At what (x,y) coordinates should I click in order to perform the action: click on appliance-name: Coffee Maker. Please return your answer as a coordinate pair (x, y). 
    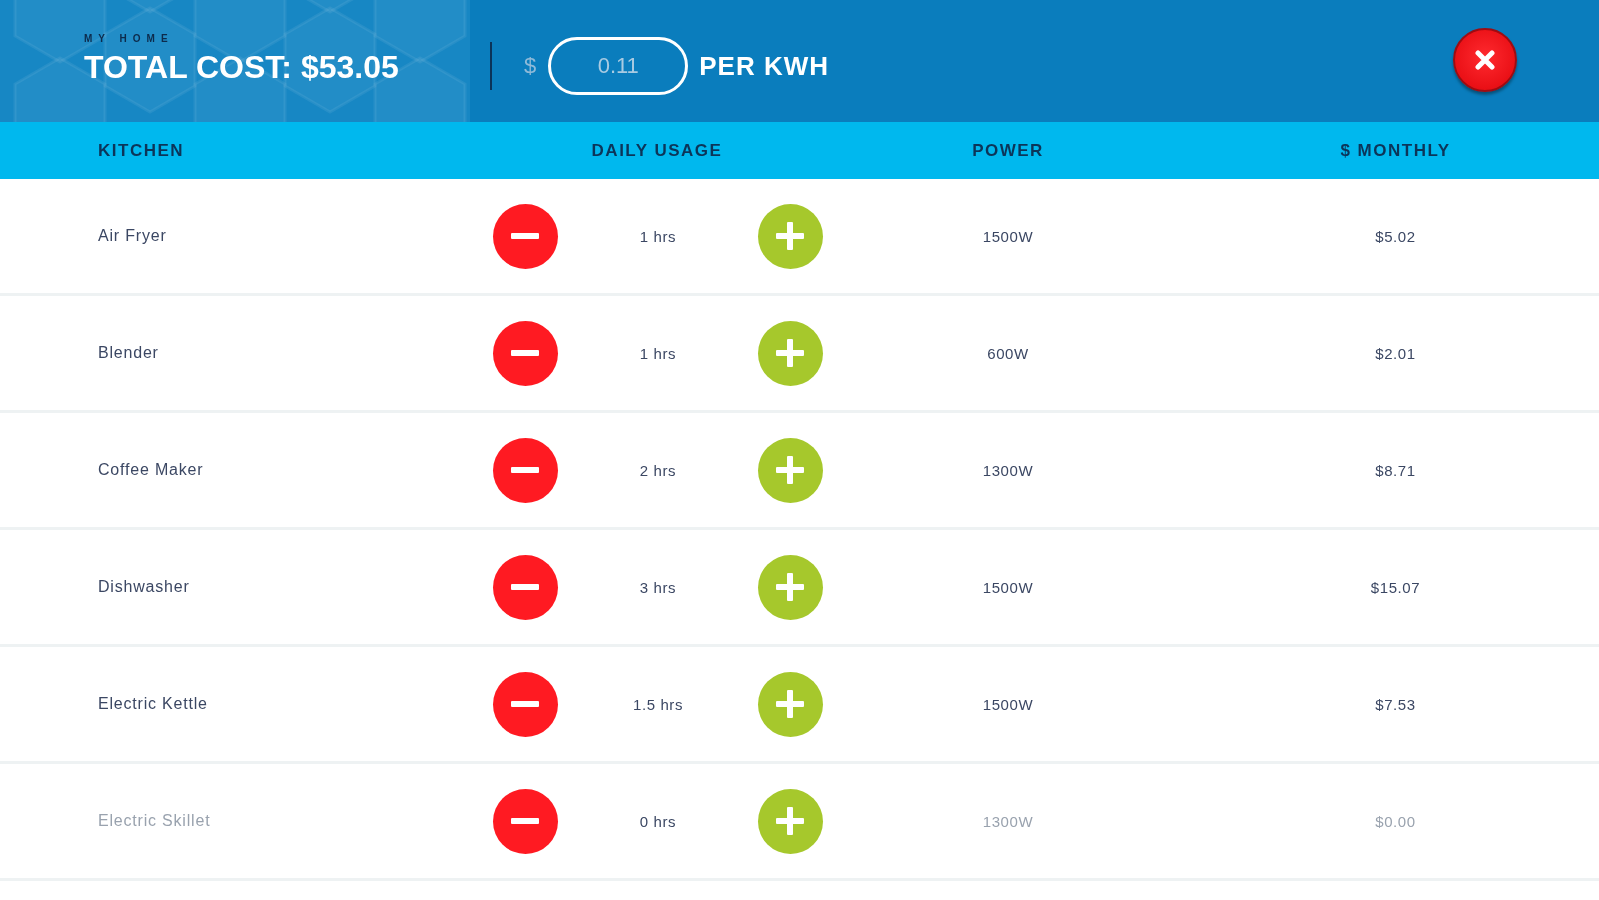
    Looking at the image, I should click on (151, 470).